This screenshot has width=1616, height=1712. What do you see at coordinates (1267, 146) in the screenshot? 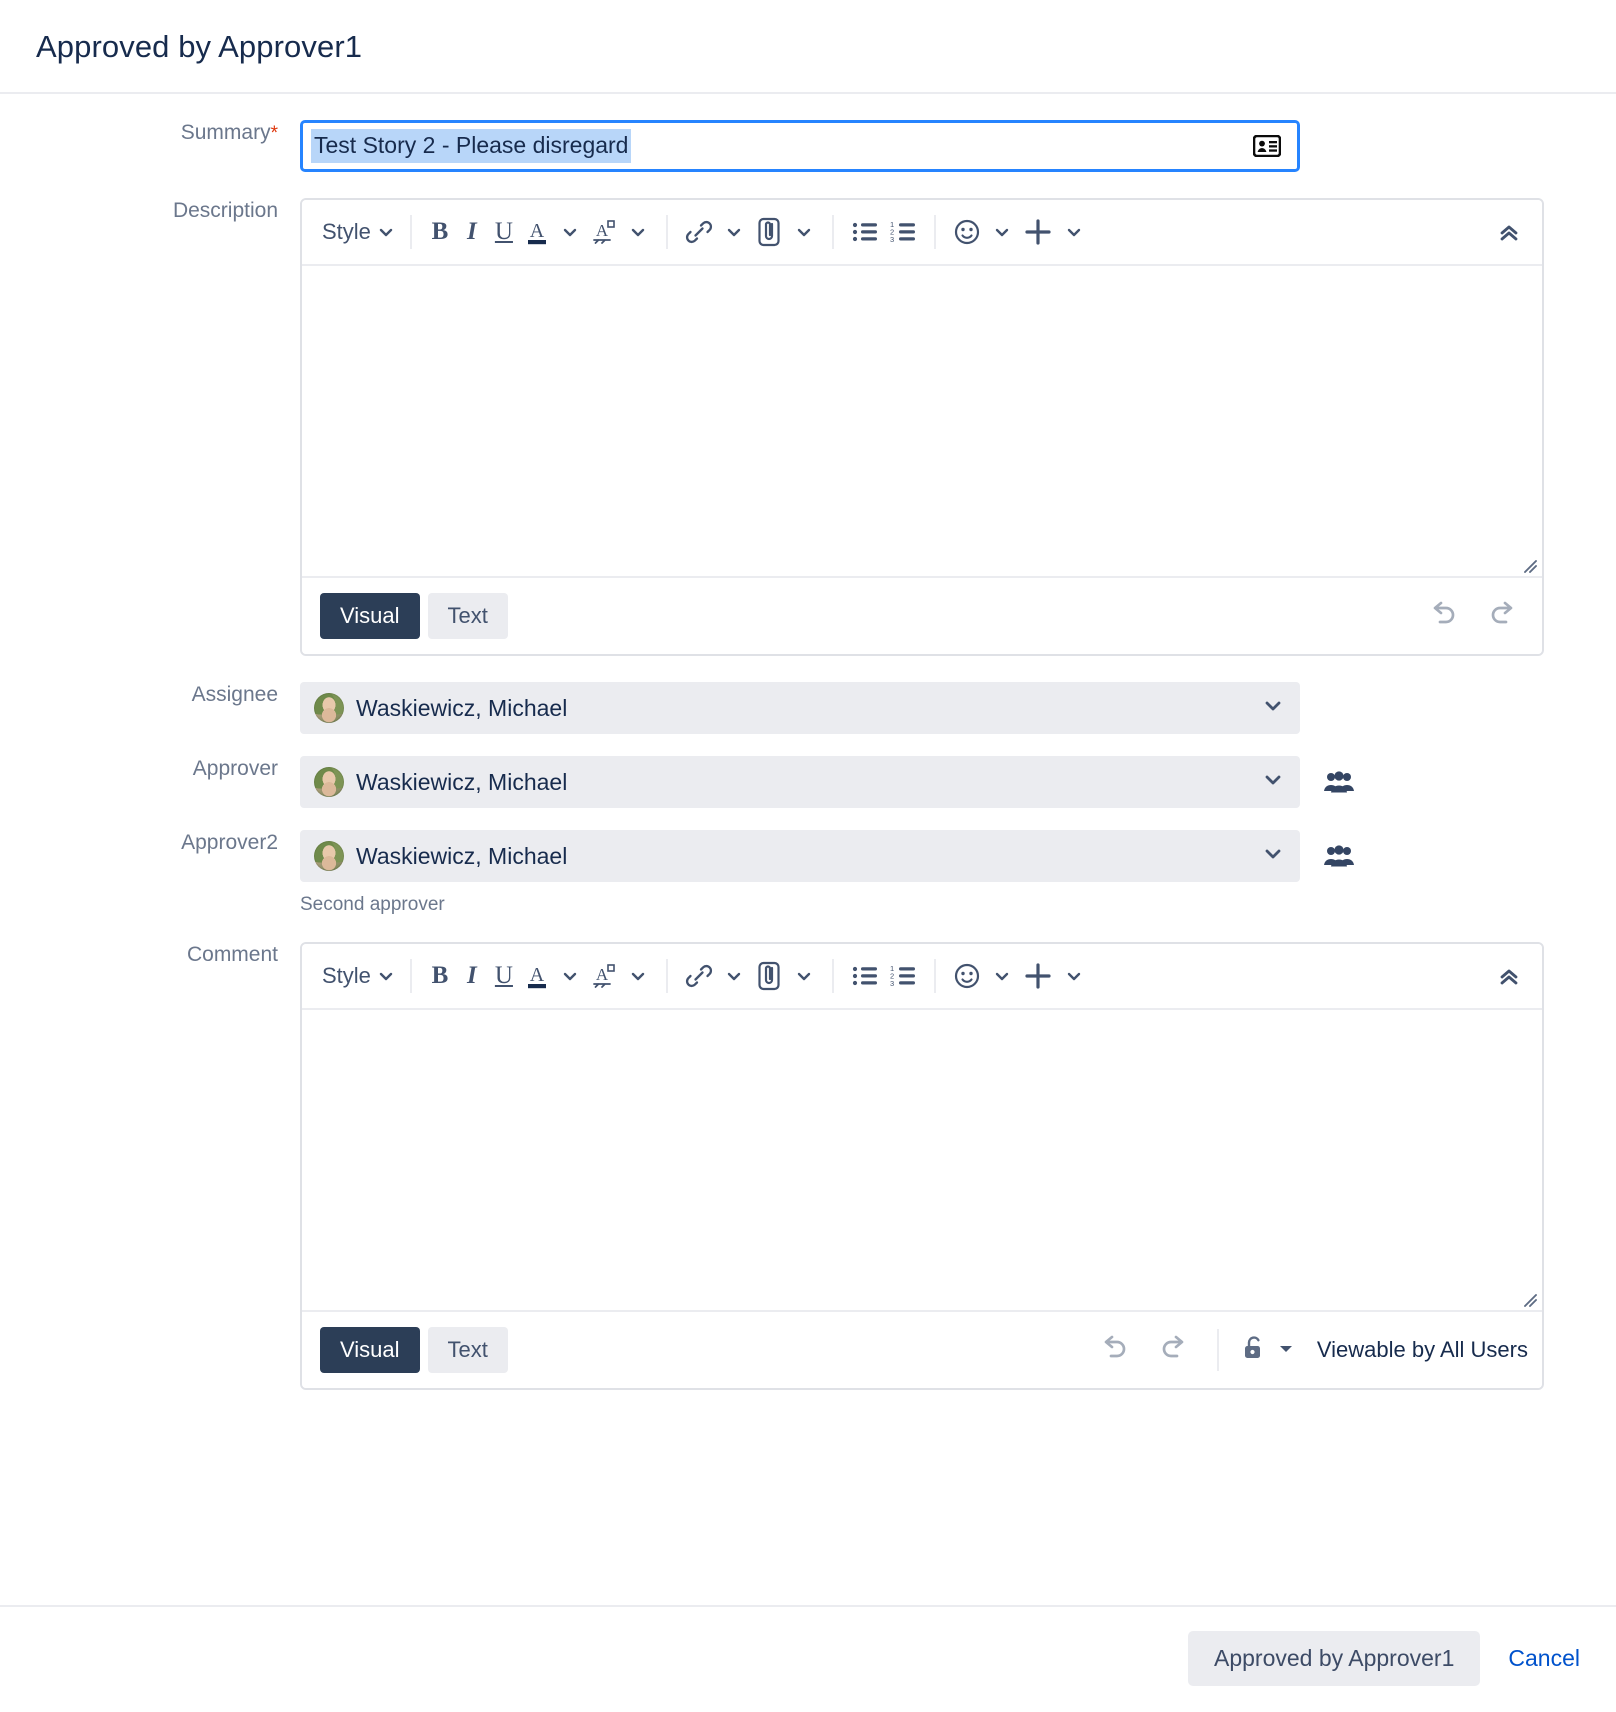
I see `contact-card-icon` at bounding box center [1267, 146].